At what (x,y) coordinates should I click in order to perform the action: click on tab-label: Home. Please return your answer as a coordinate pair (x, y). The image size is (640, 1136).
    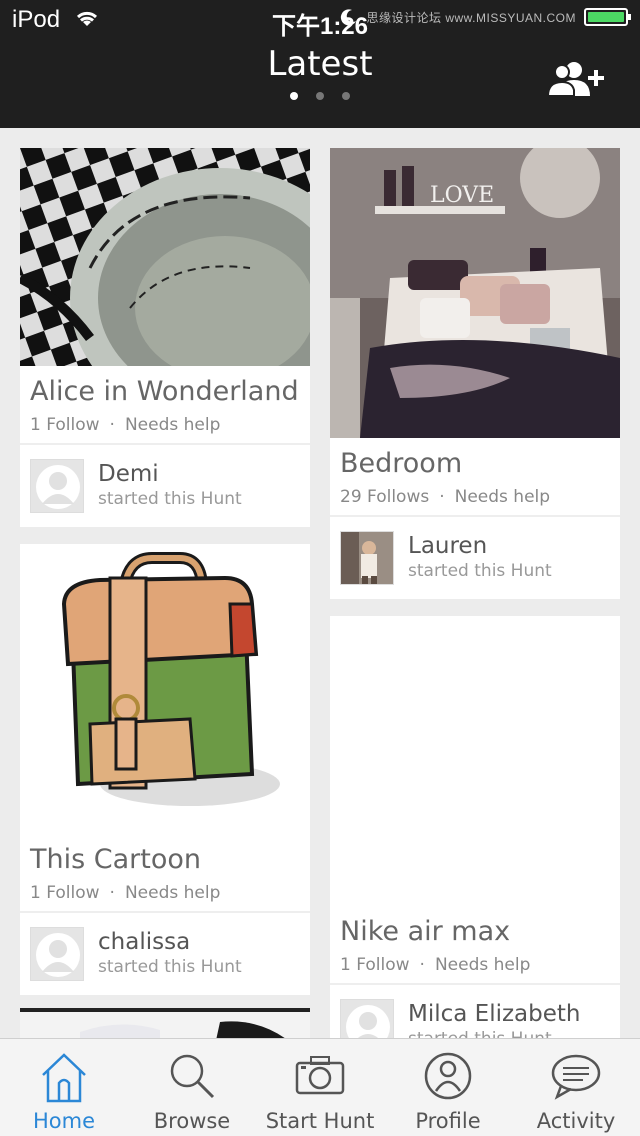
    Looking at the image, I should click on (63, 1121).